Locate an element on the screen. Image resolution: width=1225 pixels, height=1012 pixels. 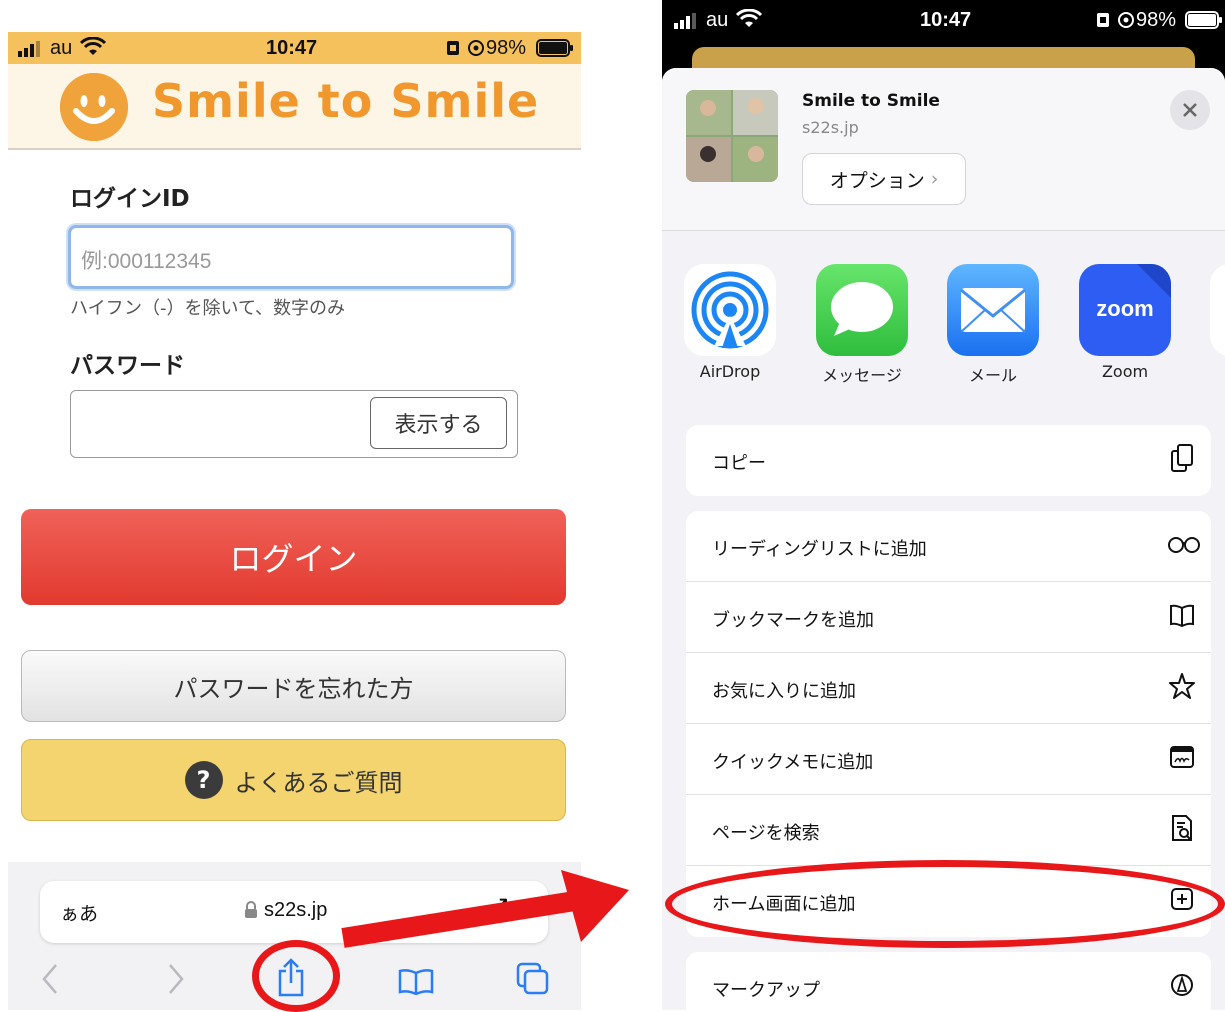
quick-note-icon is located at coordinates (1182, 757).